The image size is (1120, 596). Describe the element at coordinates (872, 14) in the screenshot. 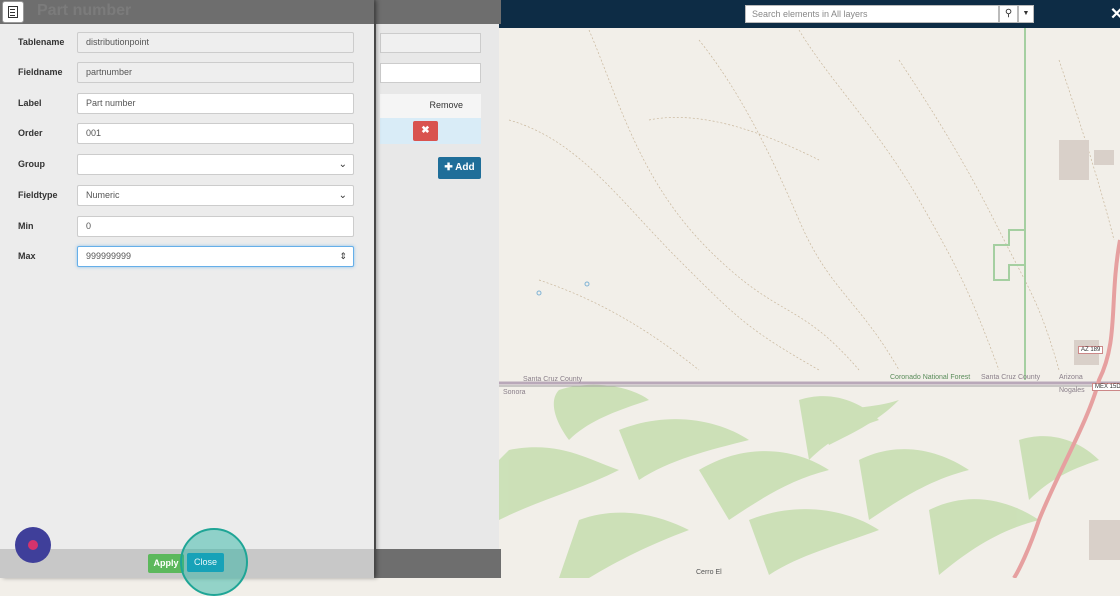

I see `search-input: Search elements in All layers` at that location.